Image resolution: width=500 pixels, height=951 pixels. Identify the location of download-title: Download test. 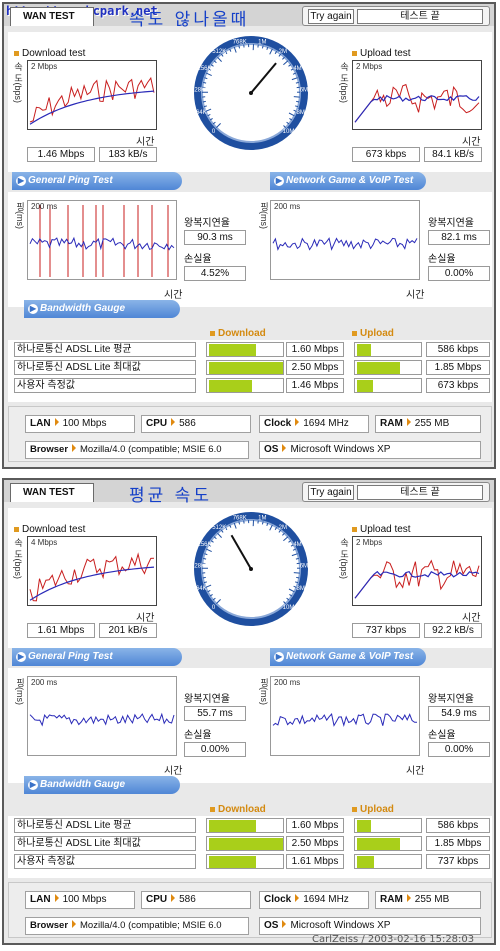
(49, 53).